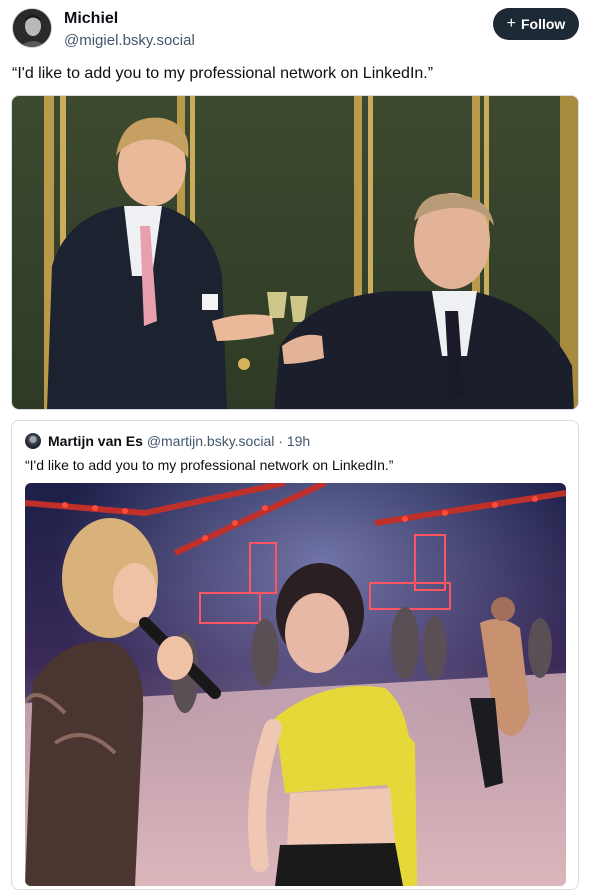 Image resolution: width=589 pixels, height=894 pixels. I want to click on avatar-icon, so click(32, 28).